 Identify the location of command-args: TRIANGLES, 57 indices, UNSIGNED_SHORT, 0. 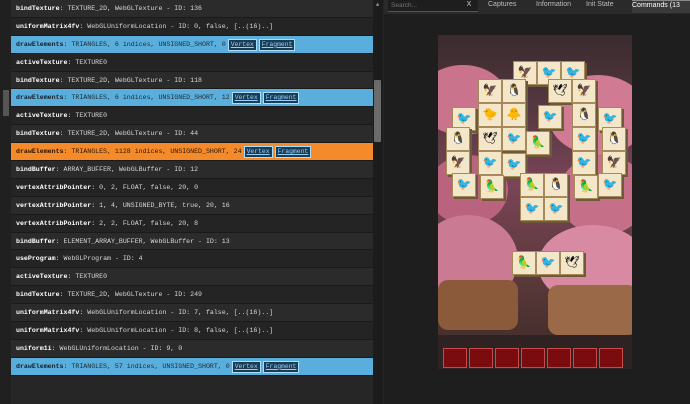
(150, 366).